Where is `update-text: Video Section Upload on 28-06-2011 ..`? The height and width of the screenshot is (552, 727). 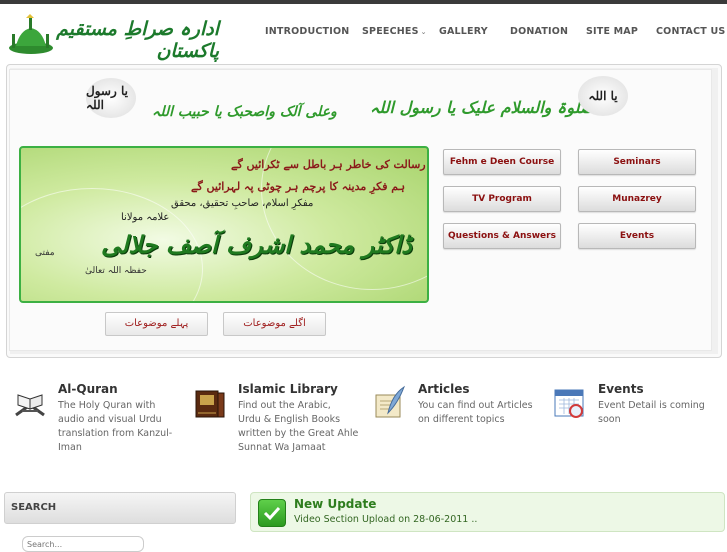 update-text: Video Section Upload on 28-06-2011 .. is located at coordinates (385, 519).